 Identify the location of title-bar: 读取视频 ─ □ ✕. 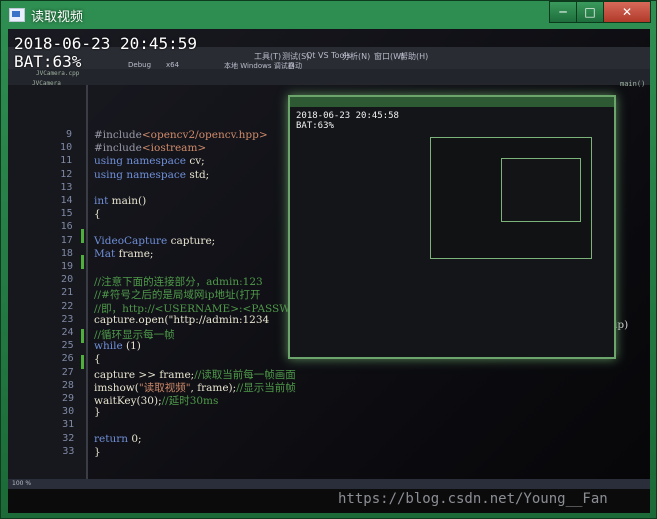
(328, 15).